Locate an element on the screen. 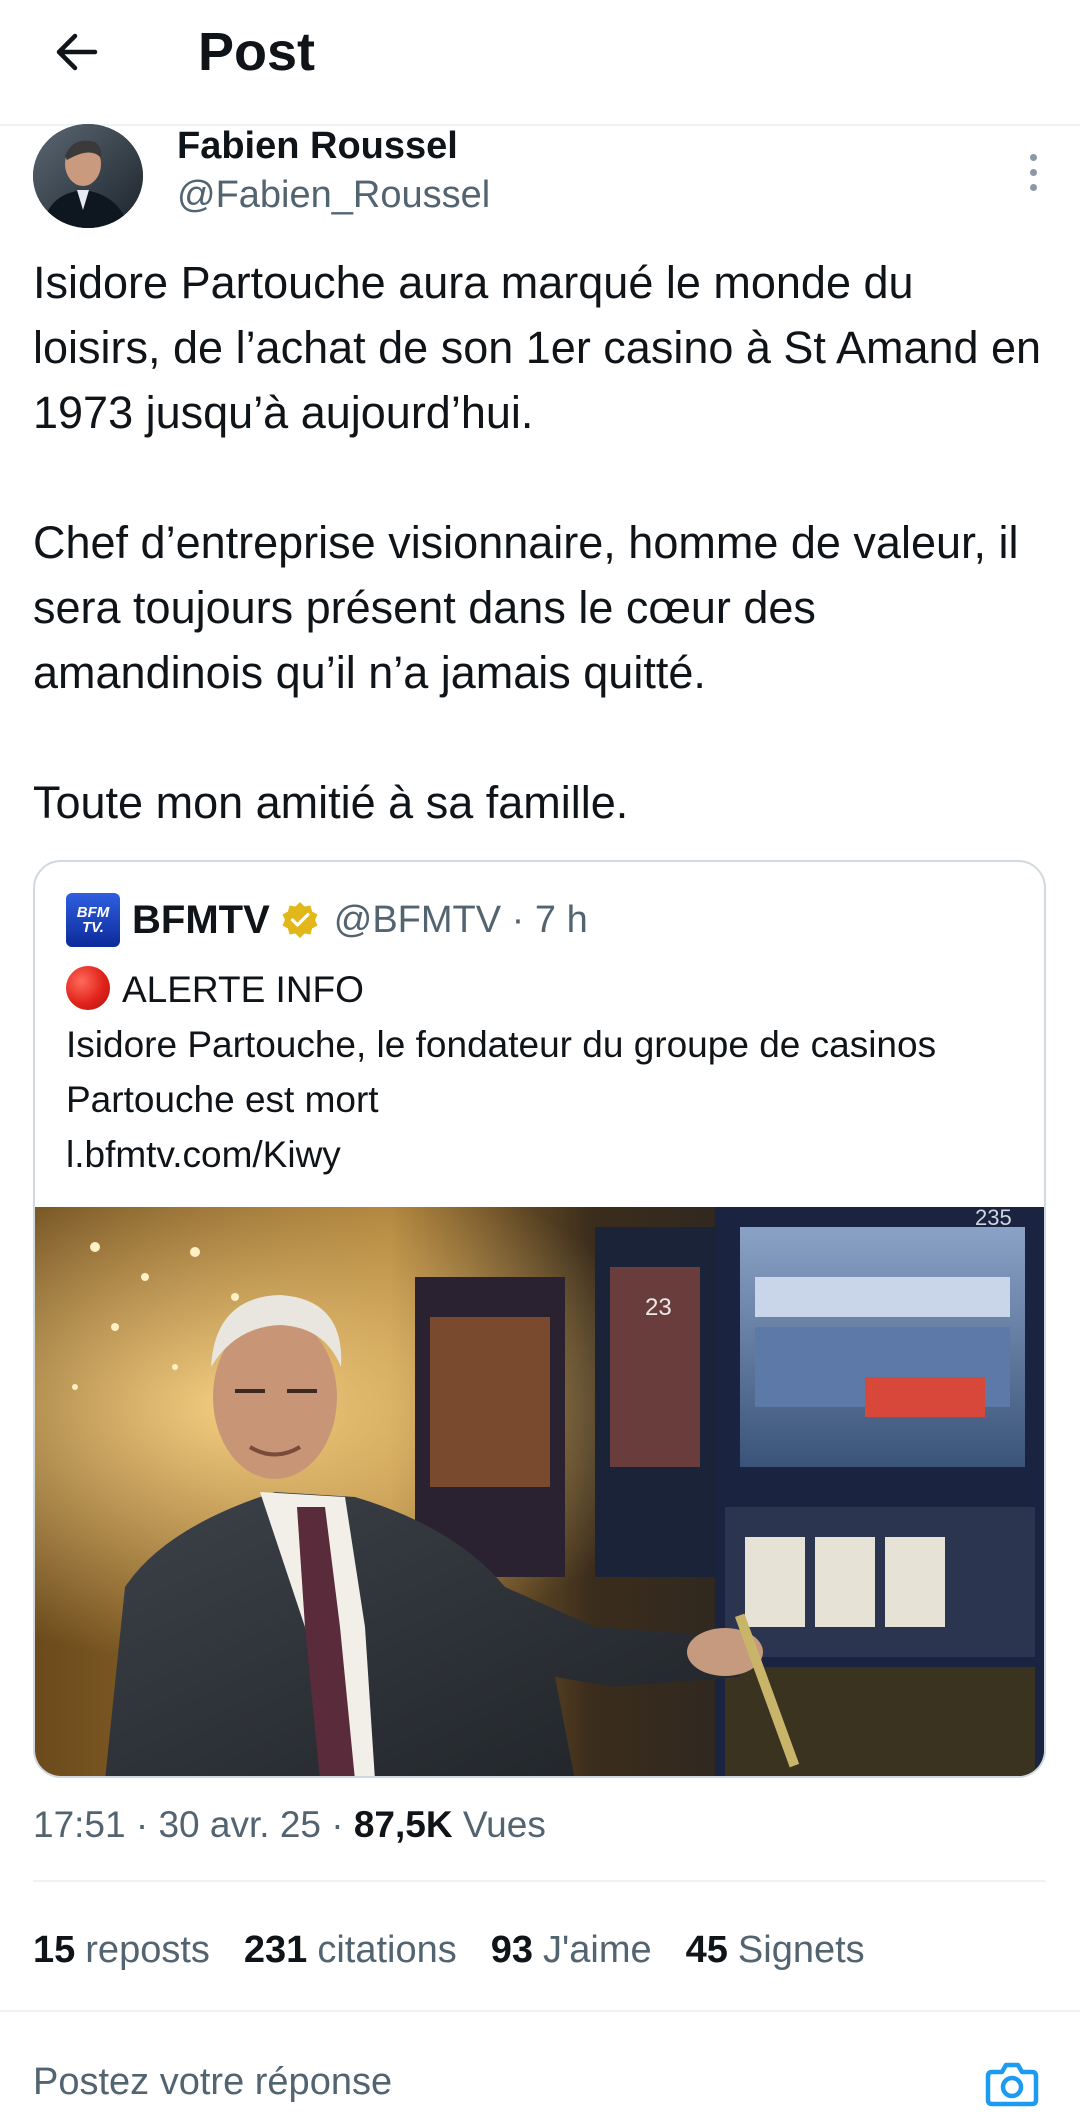 This screenshot has width=1080, height=2127. camera-button is located at coordinates (1012, 2084).